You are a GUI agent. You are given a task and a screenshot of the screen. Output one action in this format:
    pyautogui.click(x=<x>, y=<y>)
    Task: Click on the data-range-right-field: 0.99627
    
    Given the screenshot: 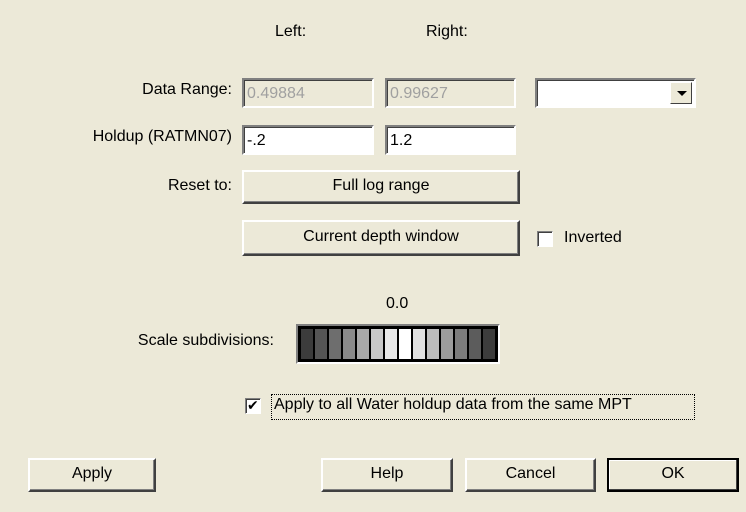 What is the action you would take?
    pyautogui.click(x=450, y=93)
    